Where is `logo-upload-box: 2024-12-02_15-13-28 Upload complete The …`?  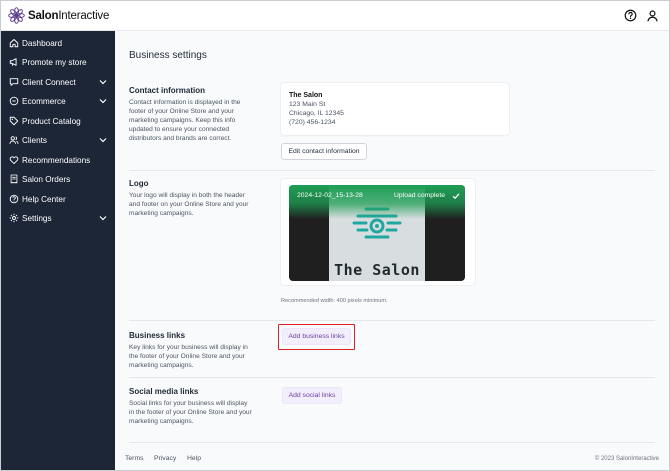
logo-upload-box: 2024-12-02_15-13-28 Upload complete The … is located at coordinates (378, 232).